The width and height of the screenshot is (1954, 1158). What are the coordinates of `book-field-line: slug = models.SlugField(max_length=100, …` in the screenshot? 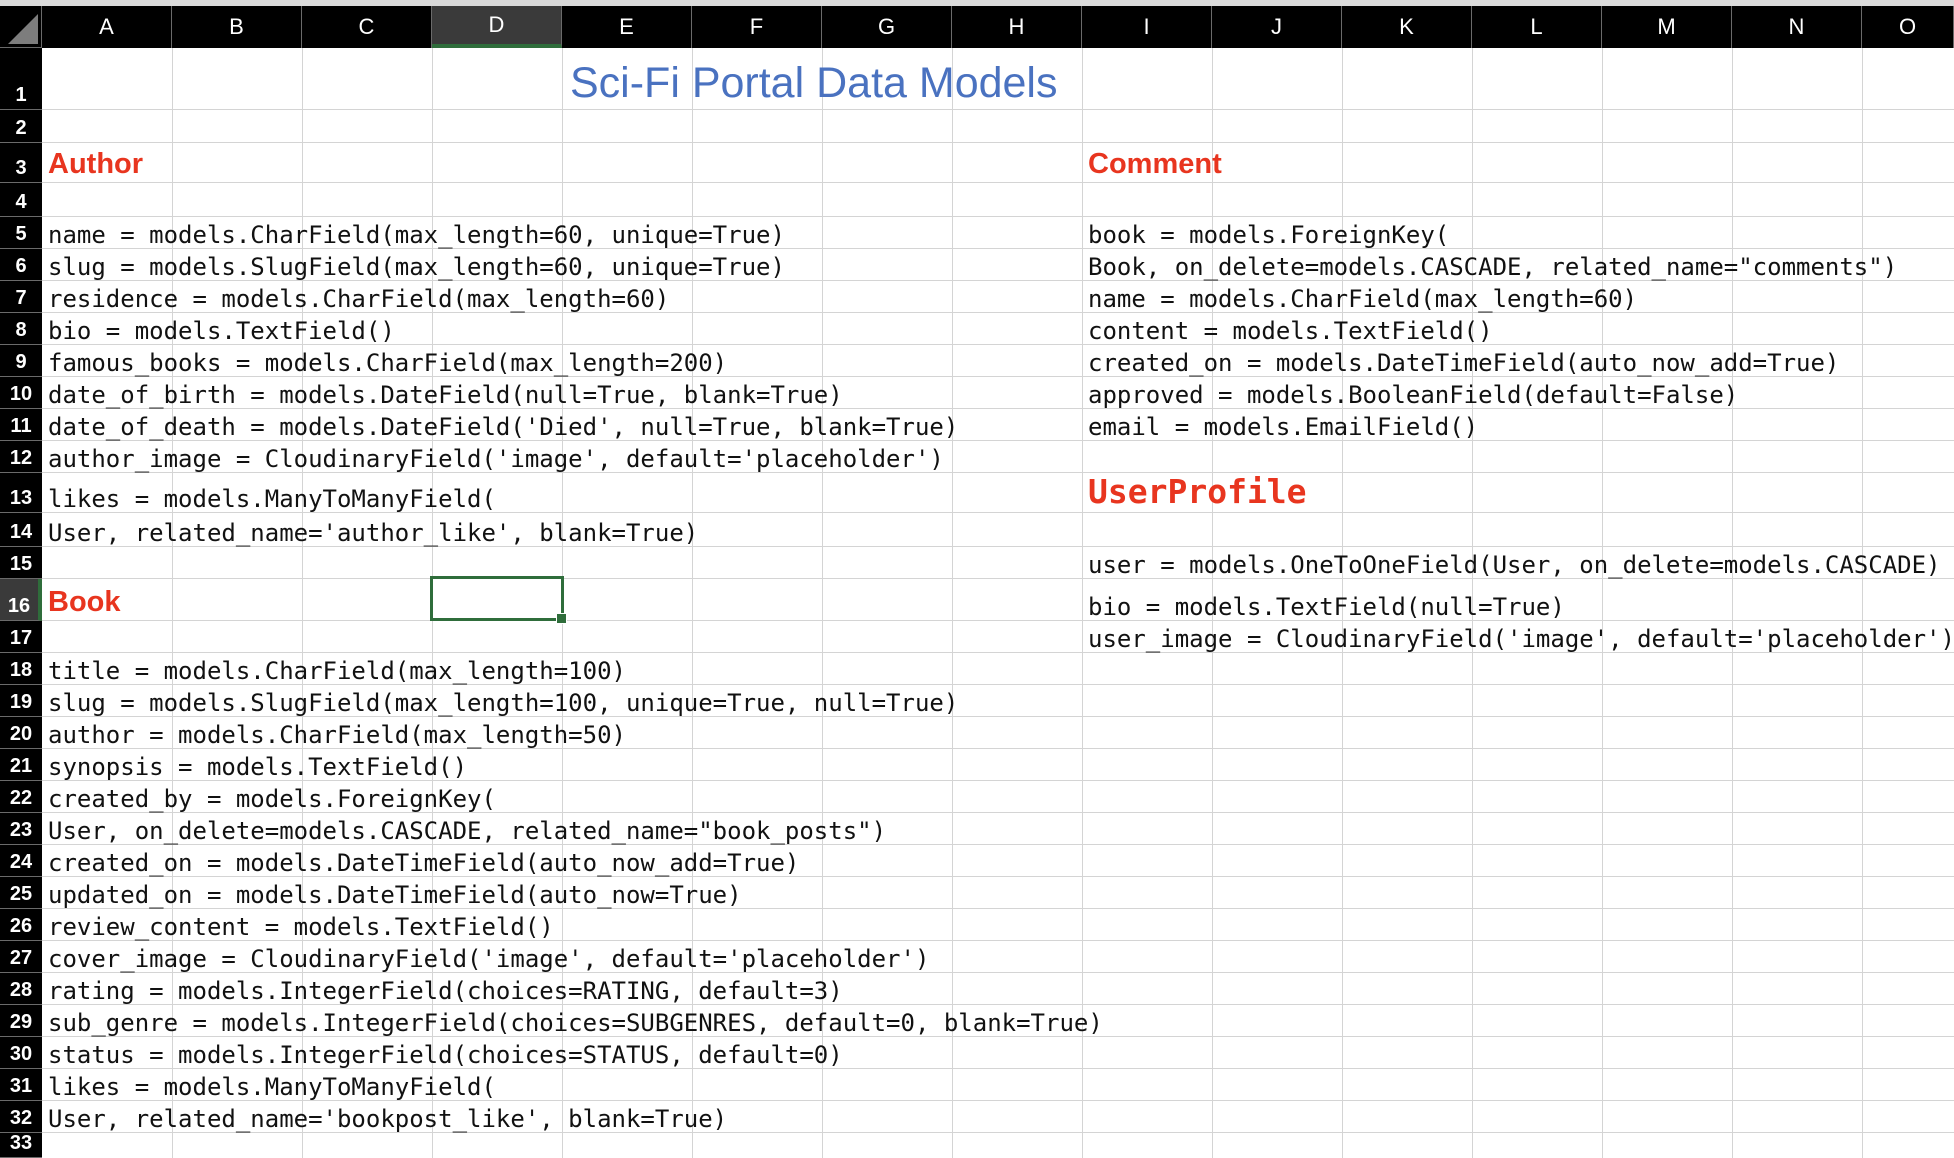 It's located at (503, 703).